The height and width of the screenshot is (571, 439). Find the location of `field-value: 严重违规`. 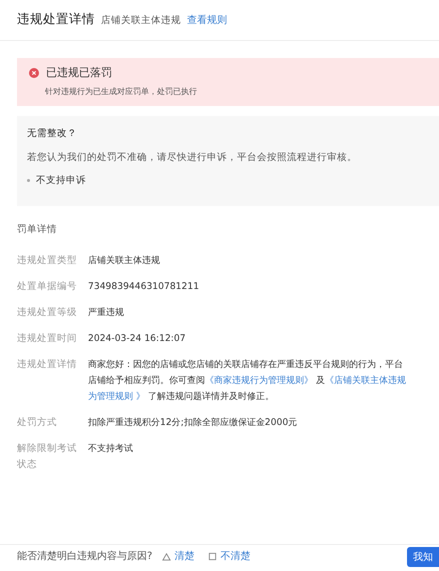

field-value: 严重违规 is located at coordinates (106, 312).